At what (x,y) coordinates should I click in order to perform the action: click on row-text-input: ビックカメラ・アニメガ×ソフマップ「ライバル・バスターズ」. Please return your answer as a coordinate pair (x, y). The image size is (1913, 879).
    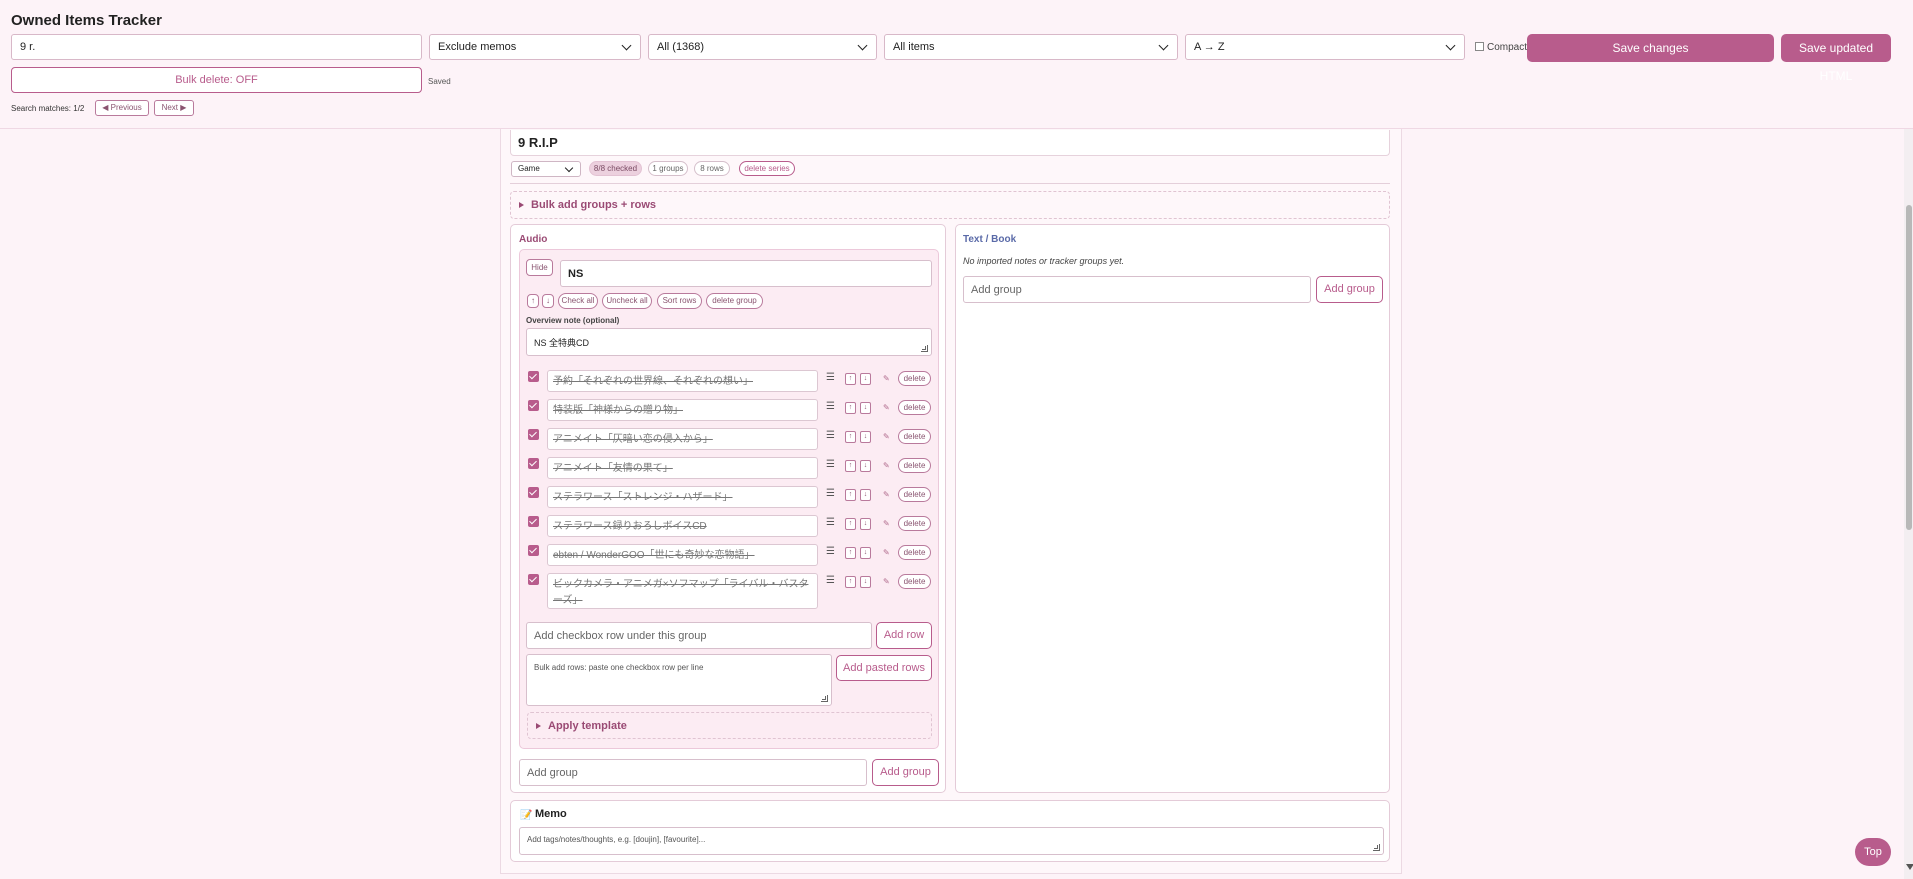
    Looking at the image, I should click on (682, 591).